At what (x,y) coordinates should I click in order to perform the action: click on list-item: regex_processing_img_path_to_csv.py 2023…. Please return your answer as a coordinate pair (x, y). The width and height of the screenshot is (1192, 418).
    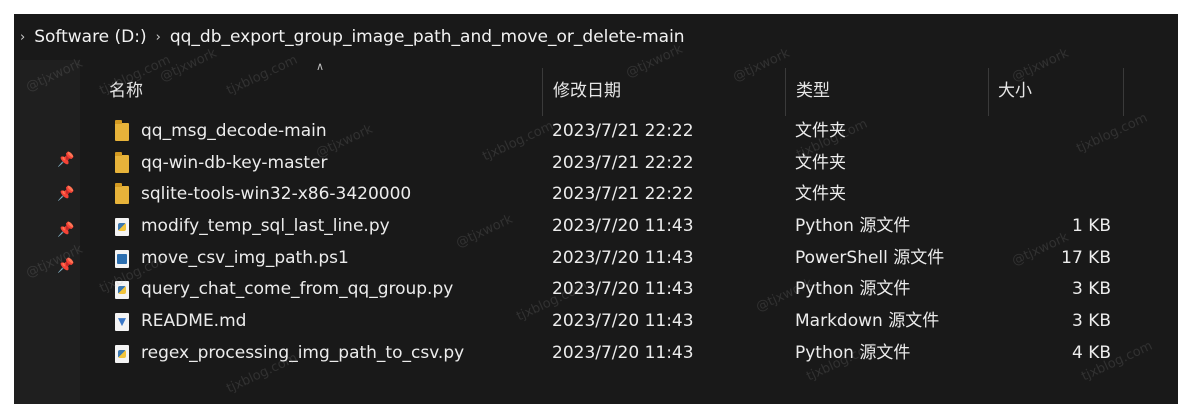
    Looking at the image, I should click on (629, 354).